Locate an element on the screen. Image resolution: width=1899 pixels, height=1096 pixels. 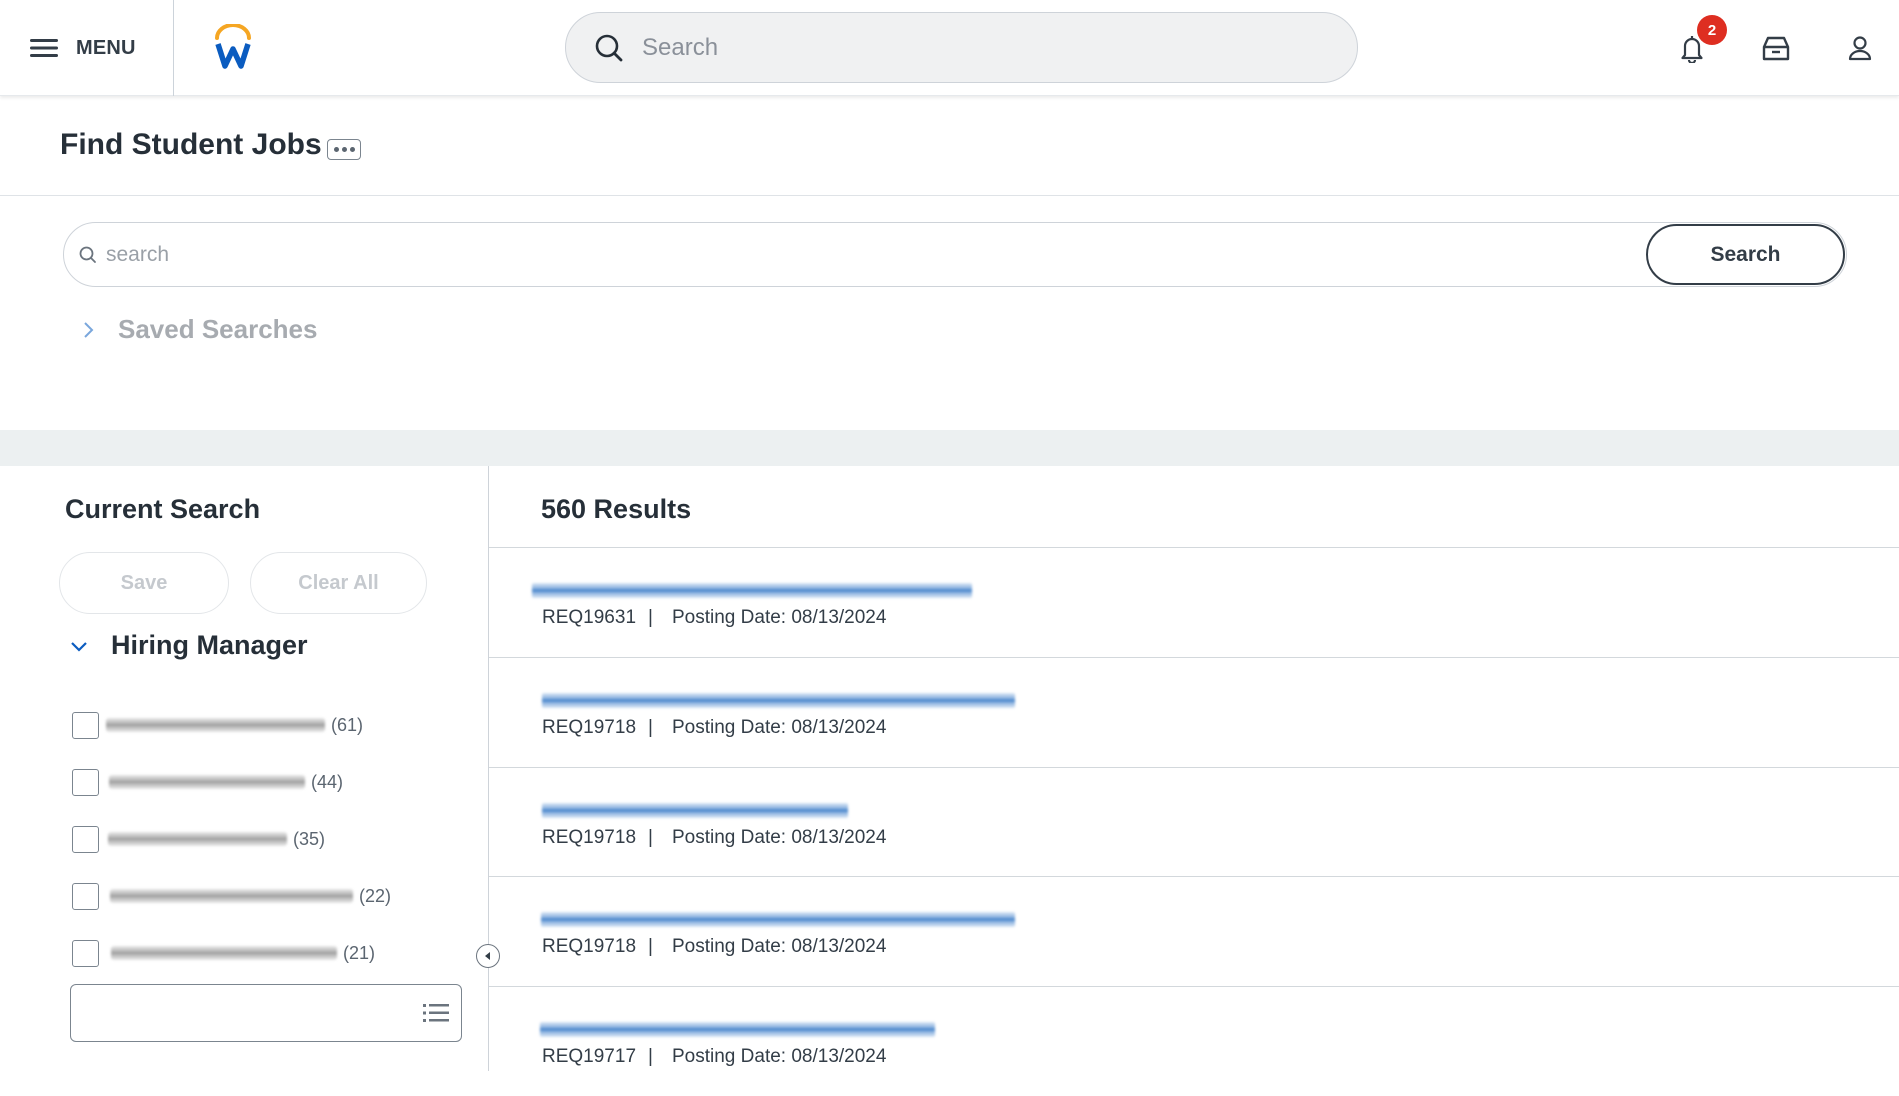
list-icon is located at coordinates (436, 1013).